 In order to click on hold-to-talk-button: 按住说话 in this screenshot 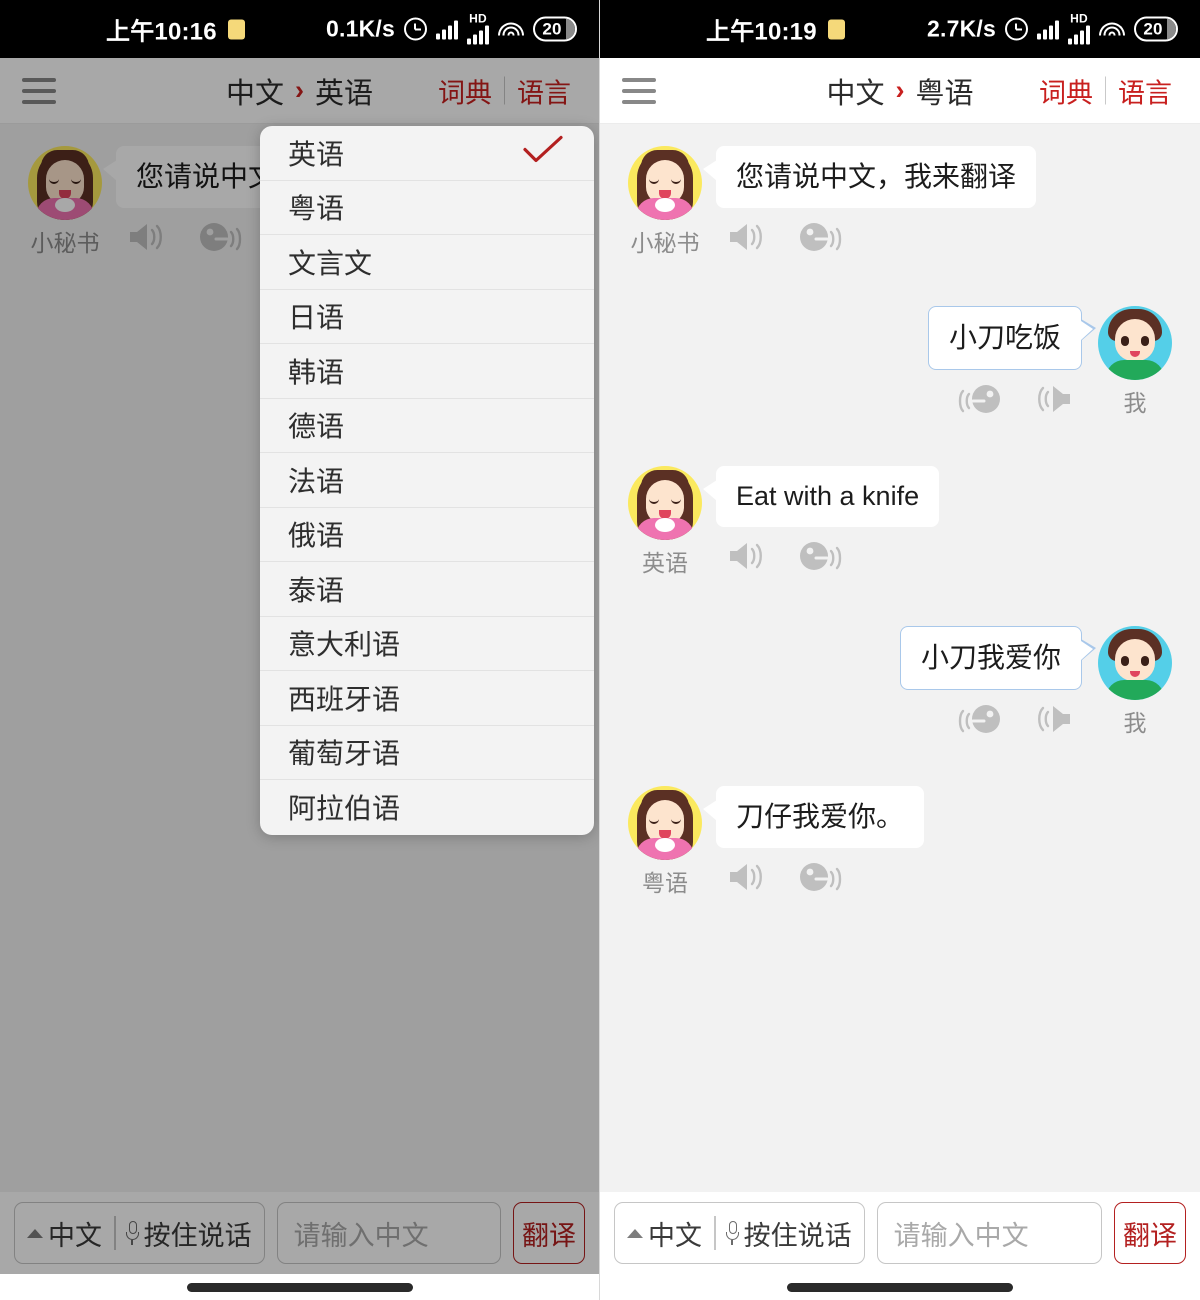, I will do `click(784, 1233)`.